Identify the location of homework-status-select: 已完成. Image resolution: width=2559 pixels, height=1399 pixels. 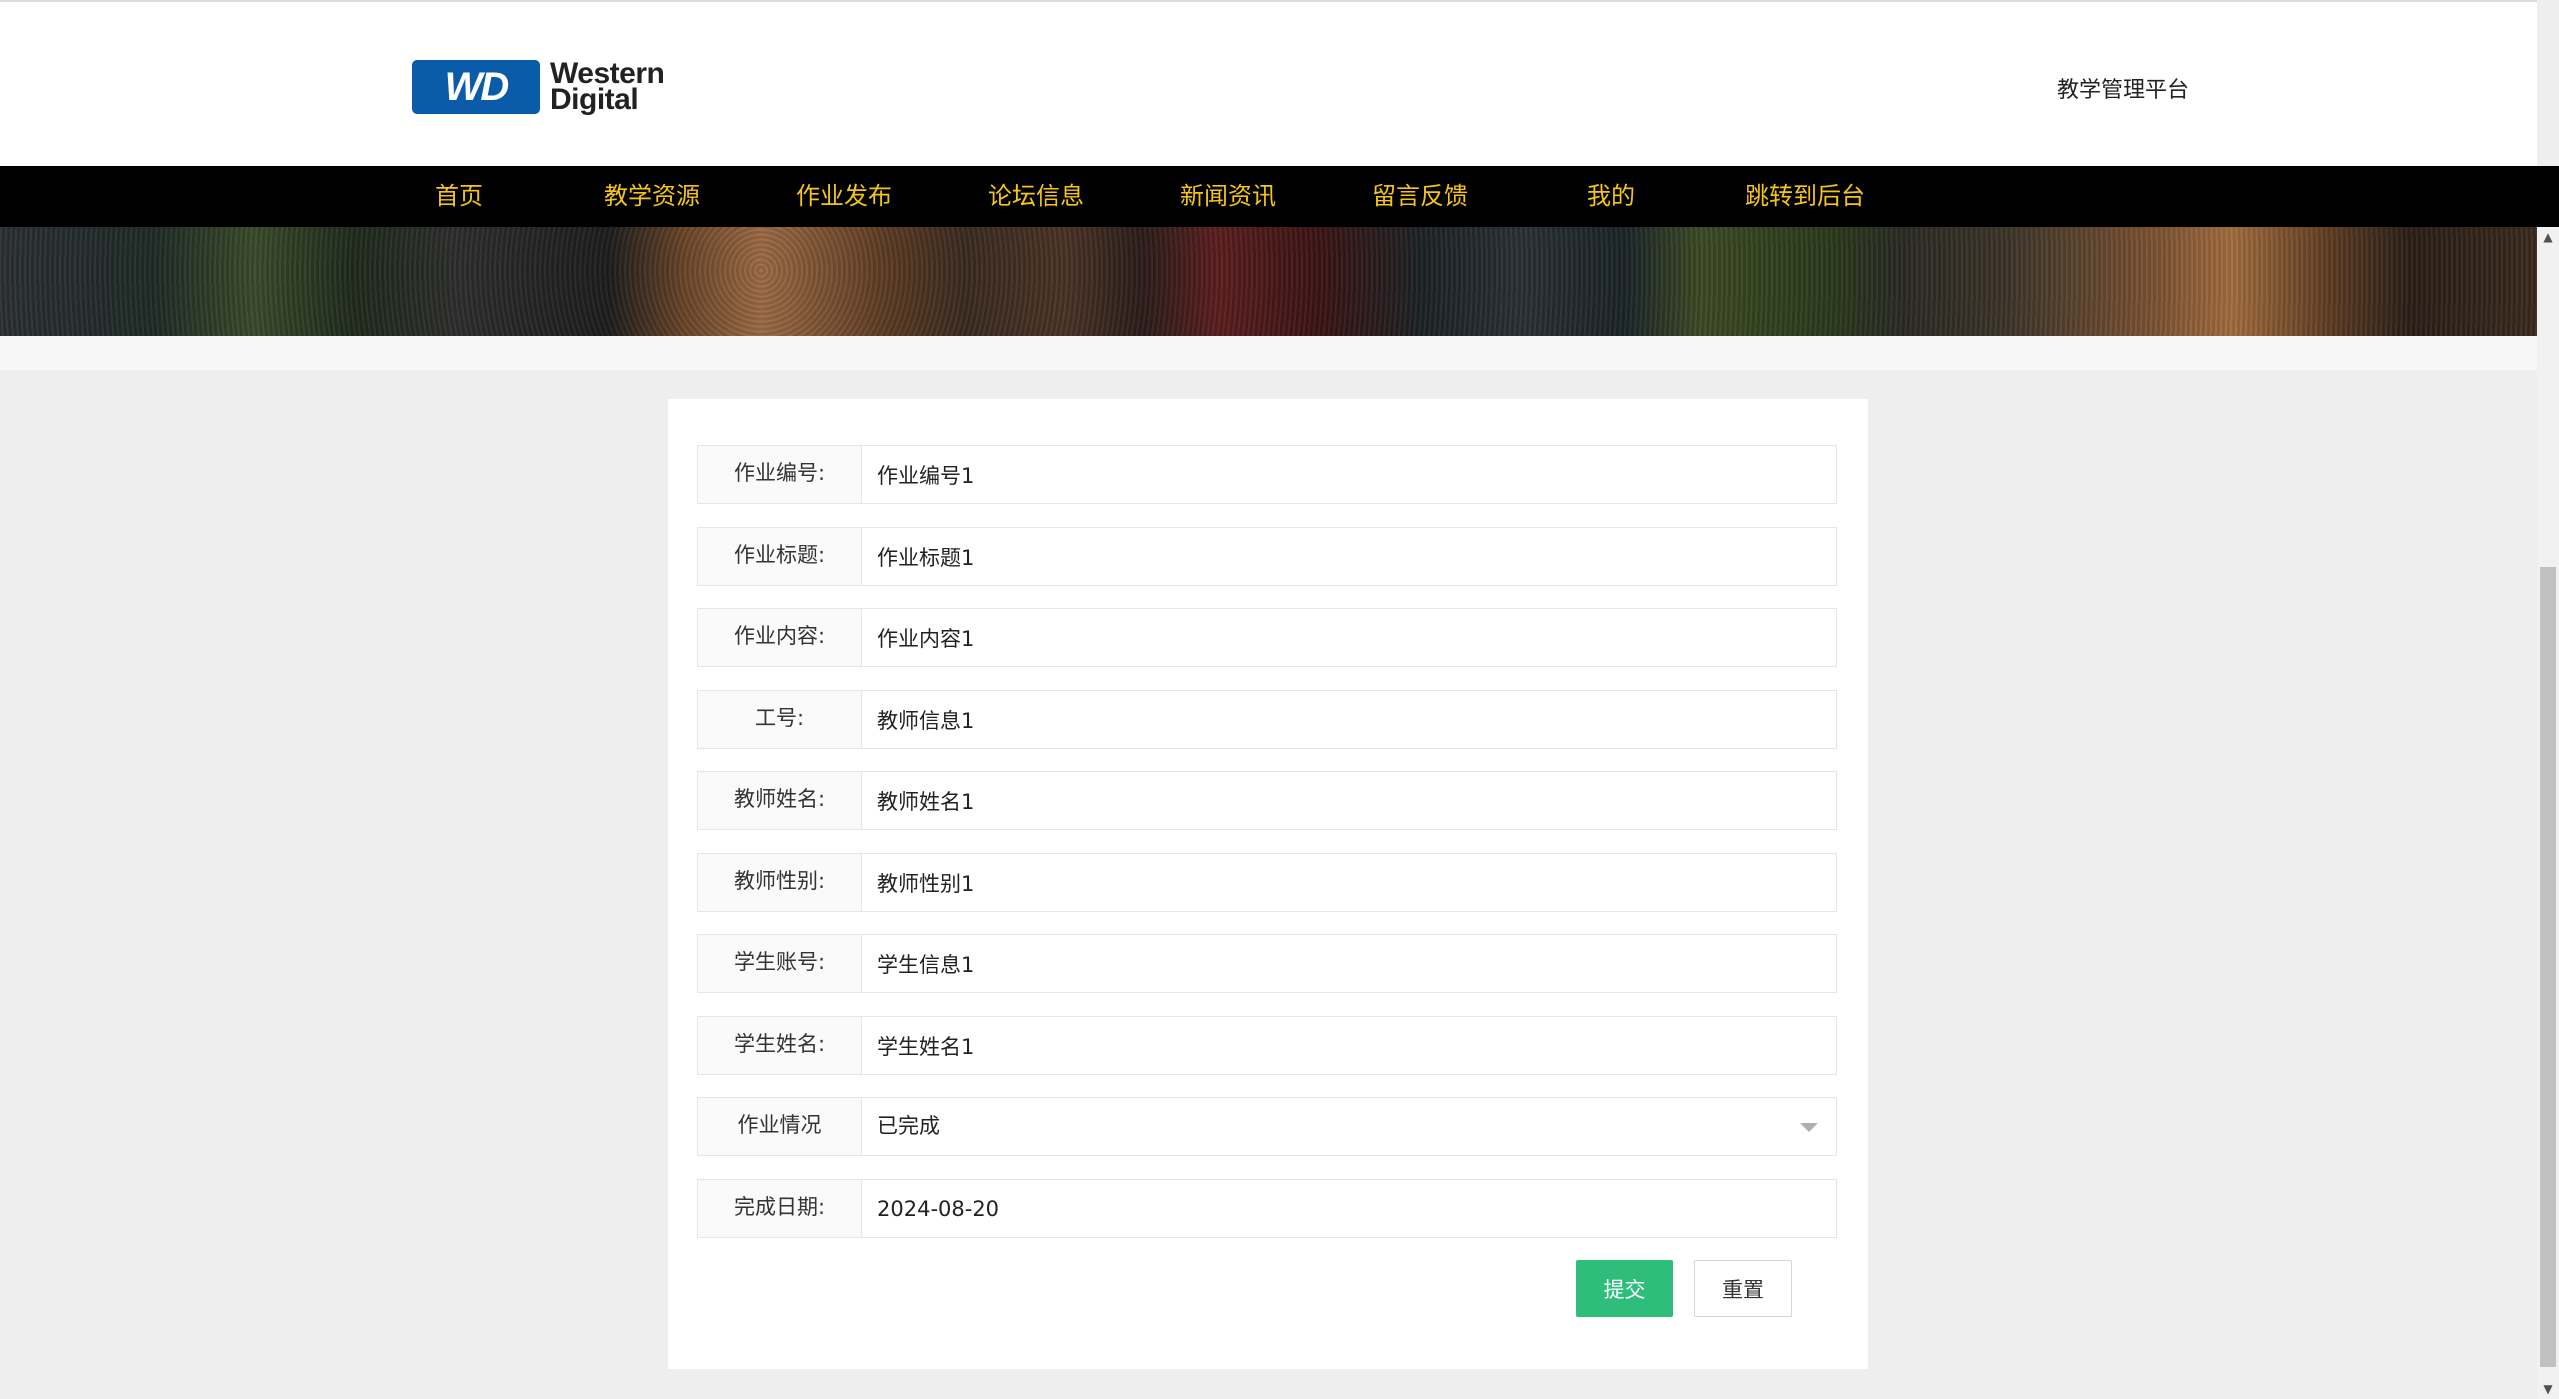
(1349, 1126).